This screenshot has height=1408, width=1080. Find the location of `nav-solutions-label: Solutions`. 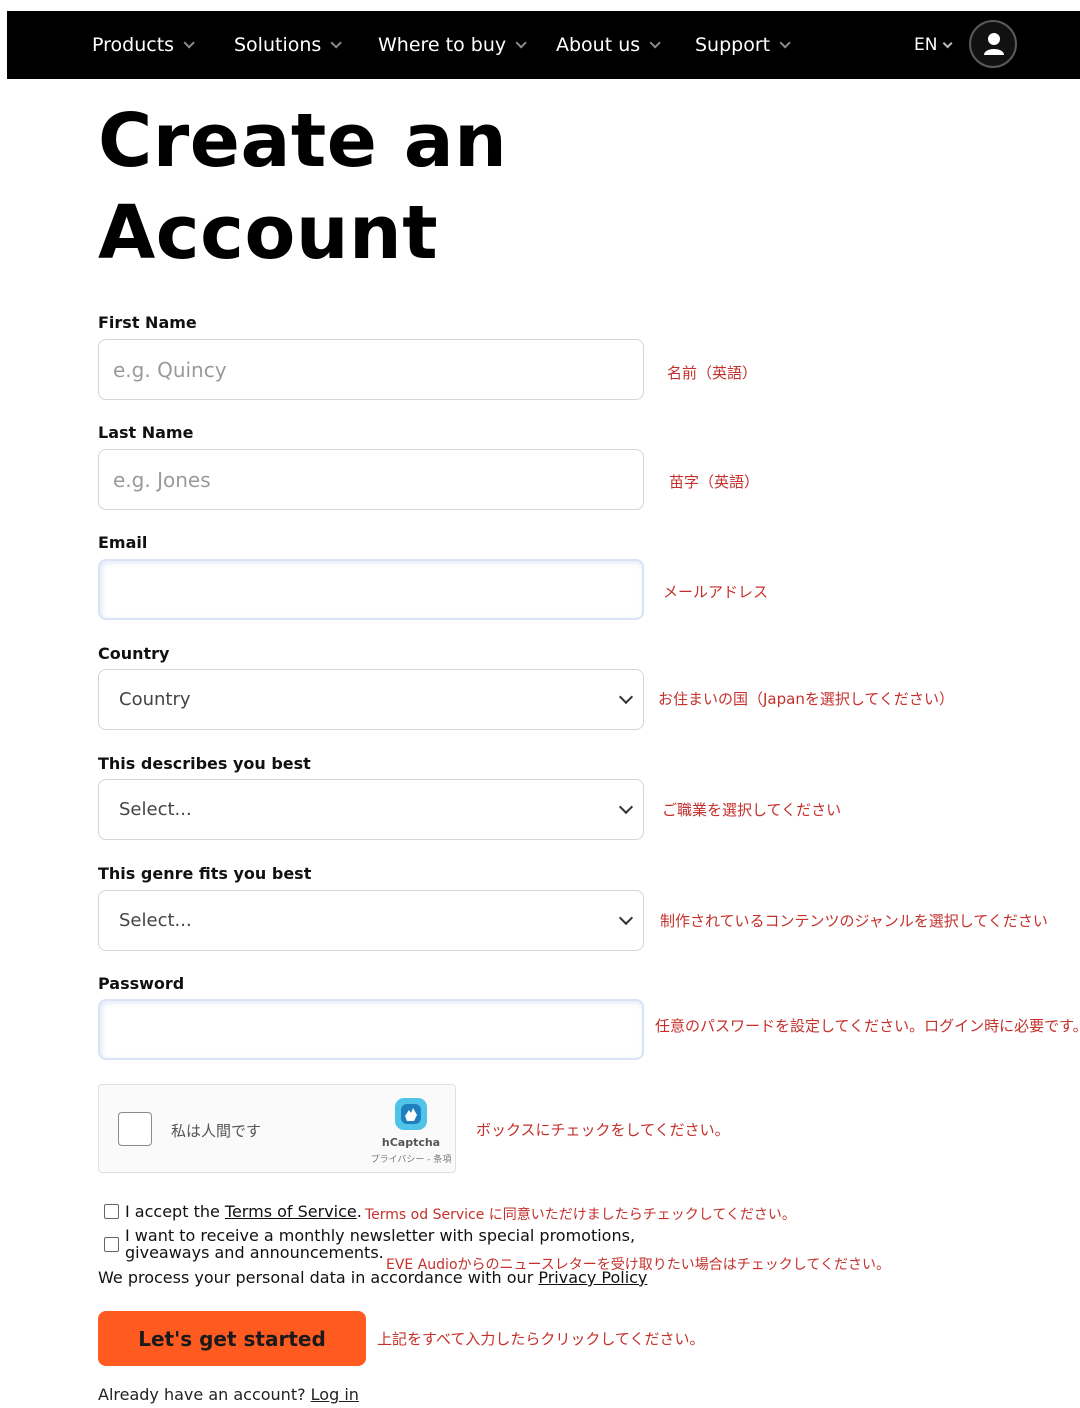

nav-solutions-label: Solutions is located at coordinates (278, 45).